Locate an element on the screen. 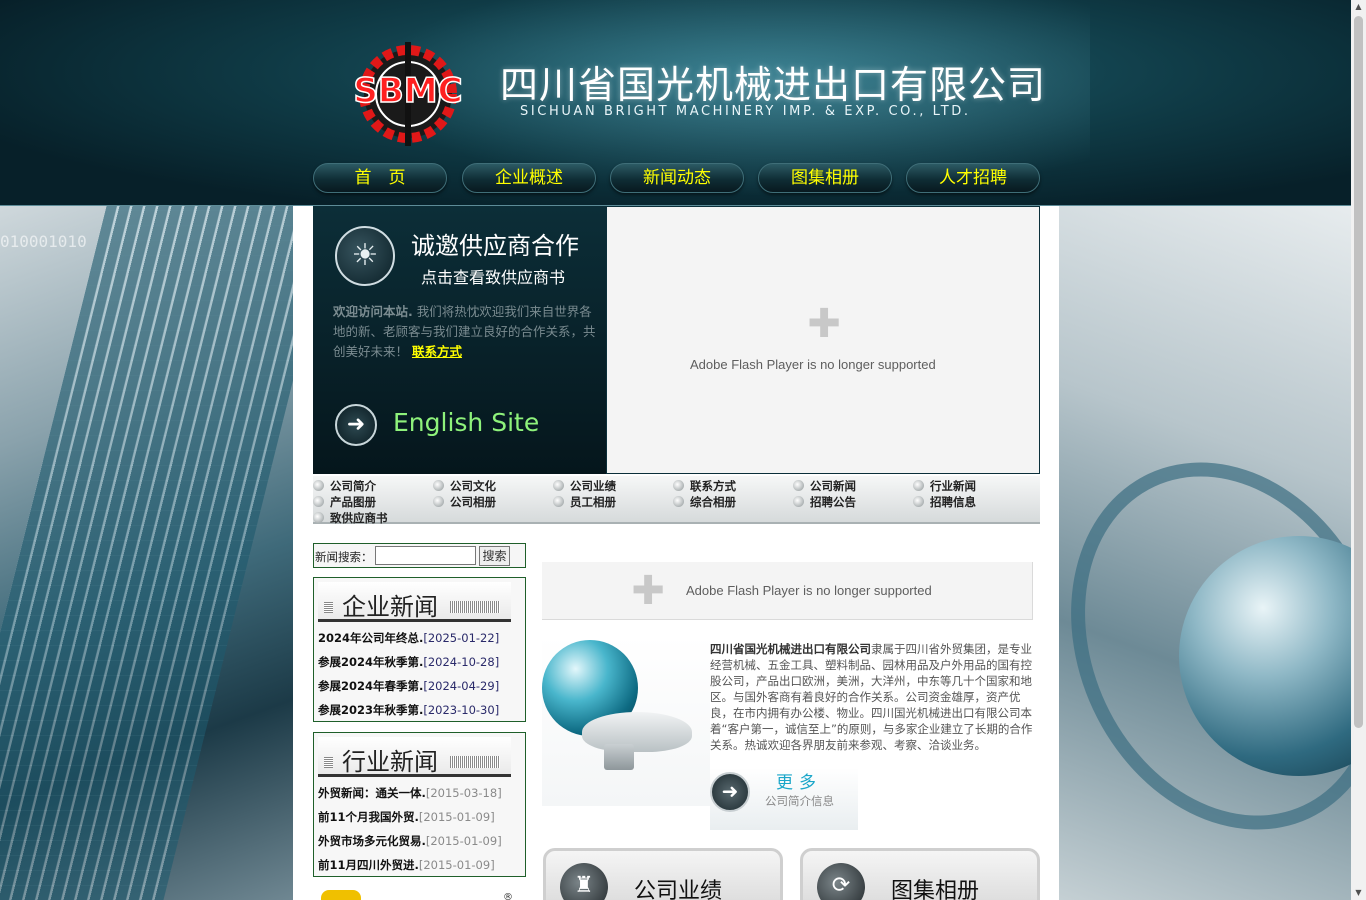 This screenshot has height=900, width=1366. vertical-scrollbar: ▲ ▼ is located at coordinates (1358, 450).